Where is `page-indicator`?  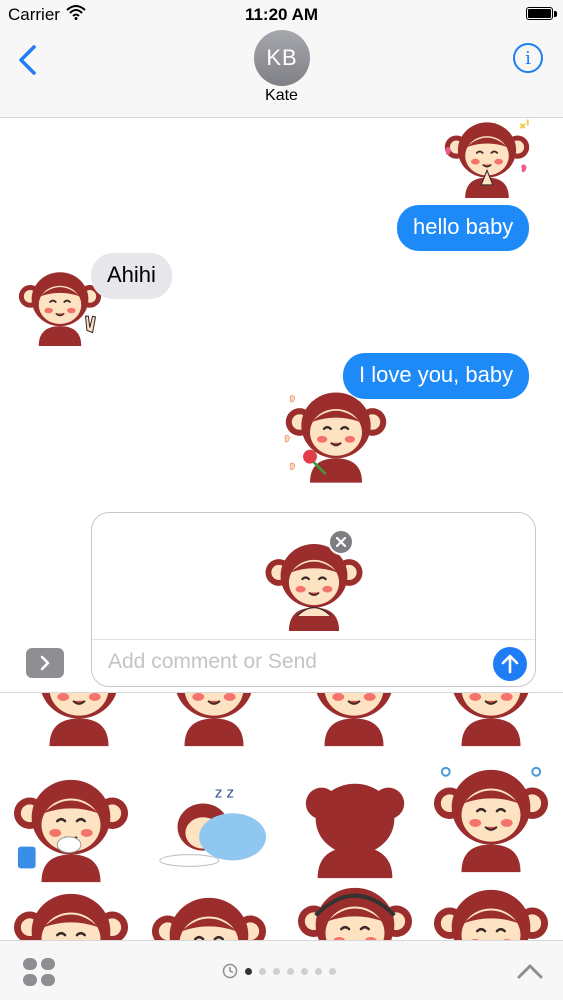 page-indicator is located at coordinates (279, 971).